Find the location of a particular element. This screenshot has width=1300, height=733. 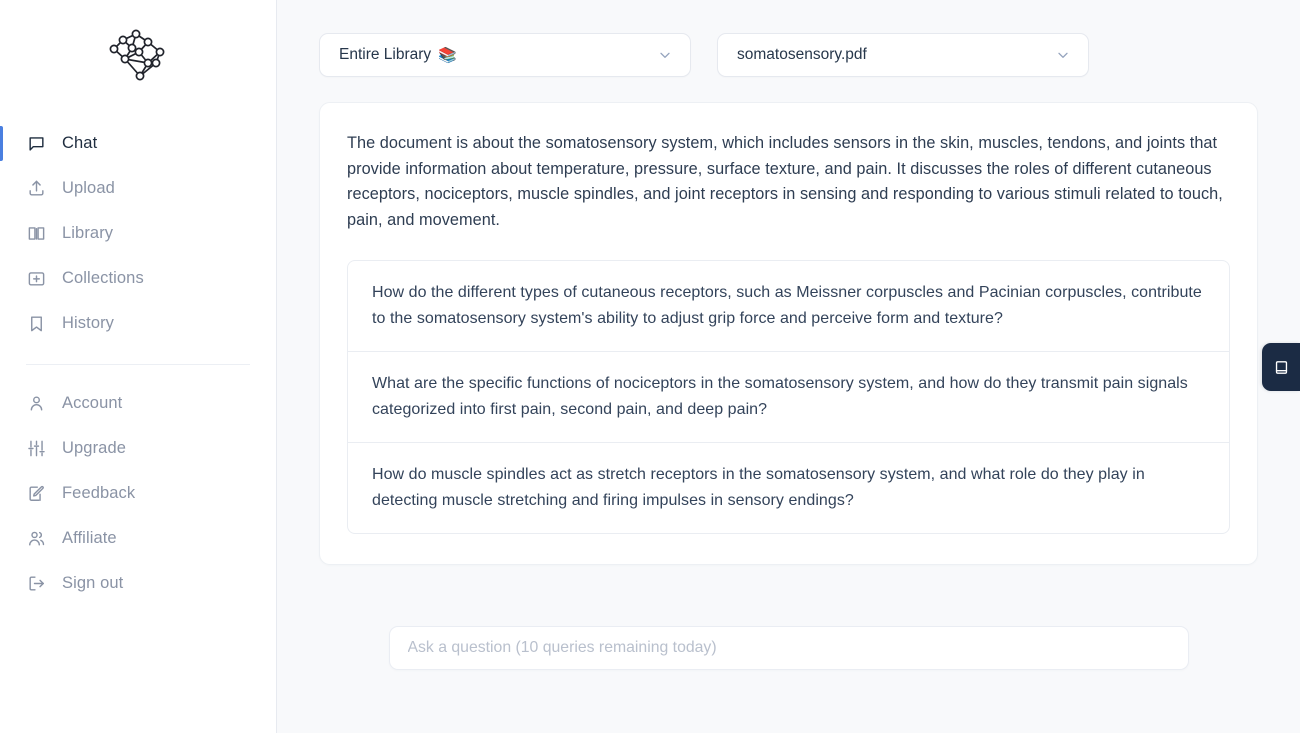

sidebar-item-label: Chat is located at coordinates (80, 143).